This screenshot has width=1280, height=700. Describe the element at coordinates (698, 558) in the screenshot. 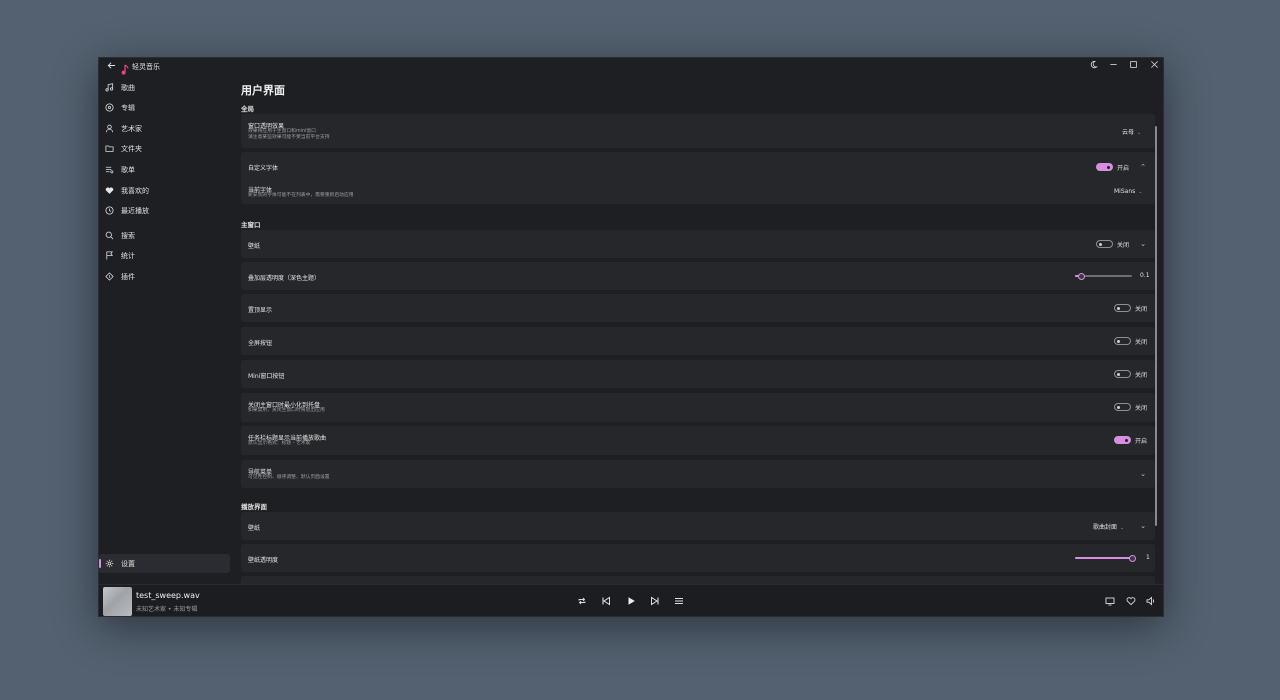

I see `setting-wallpaper-opacity: 壁纸透明度 1` at that location.